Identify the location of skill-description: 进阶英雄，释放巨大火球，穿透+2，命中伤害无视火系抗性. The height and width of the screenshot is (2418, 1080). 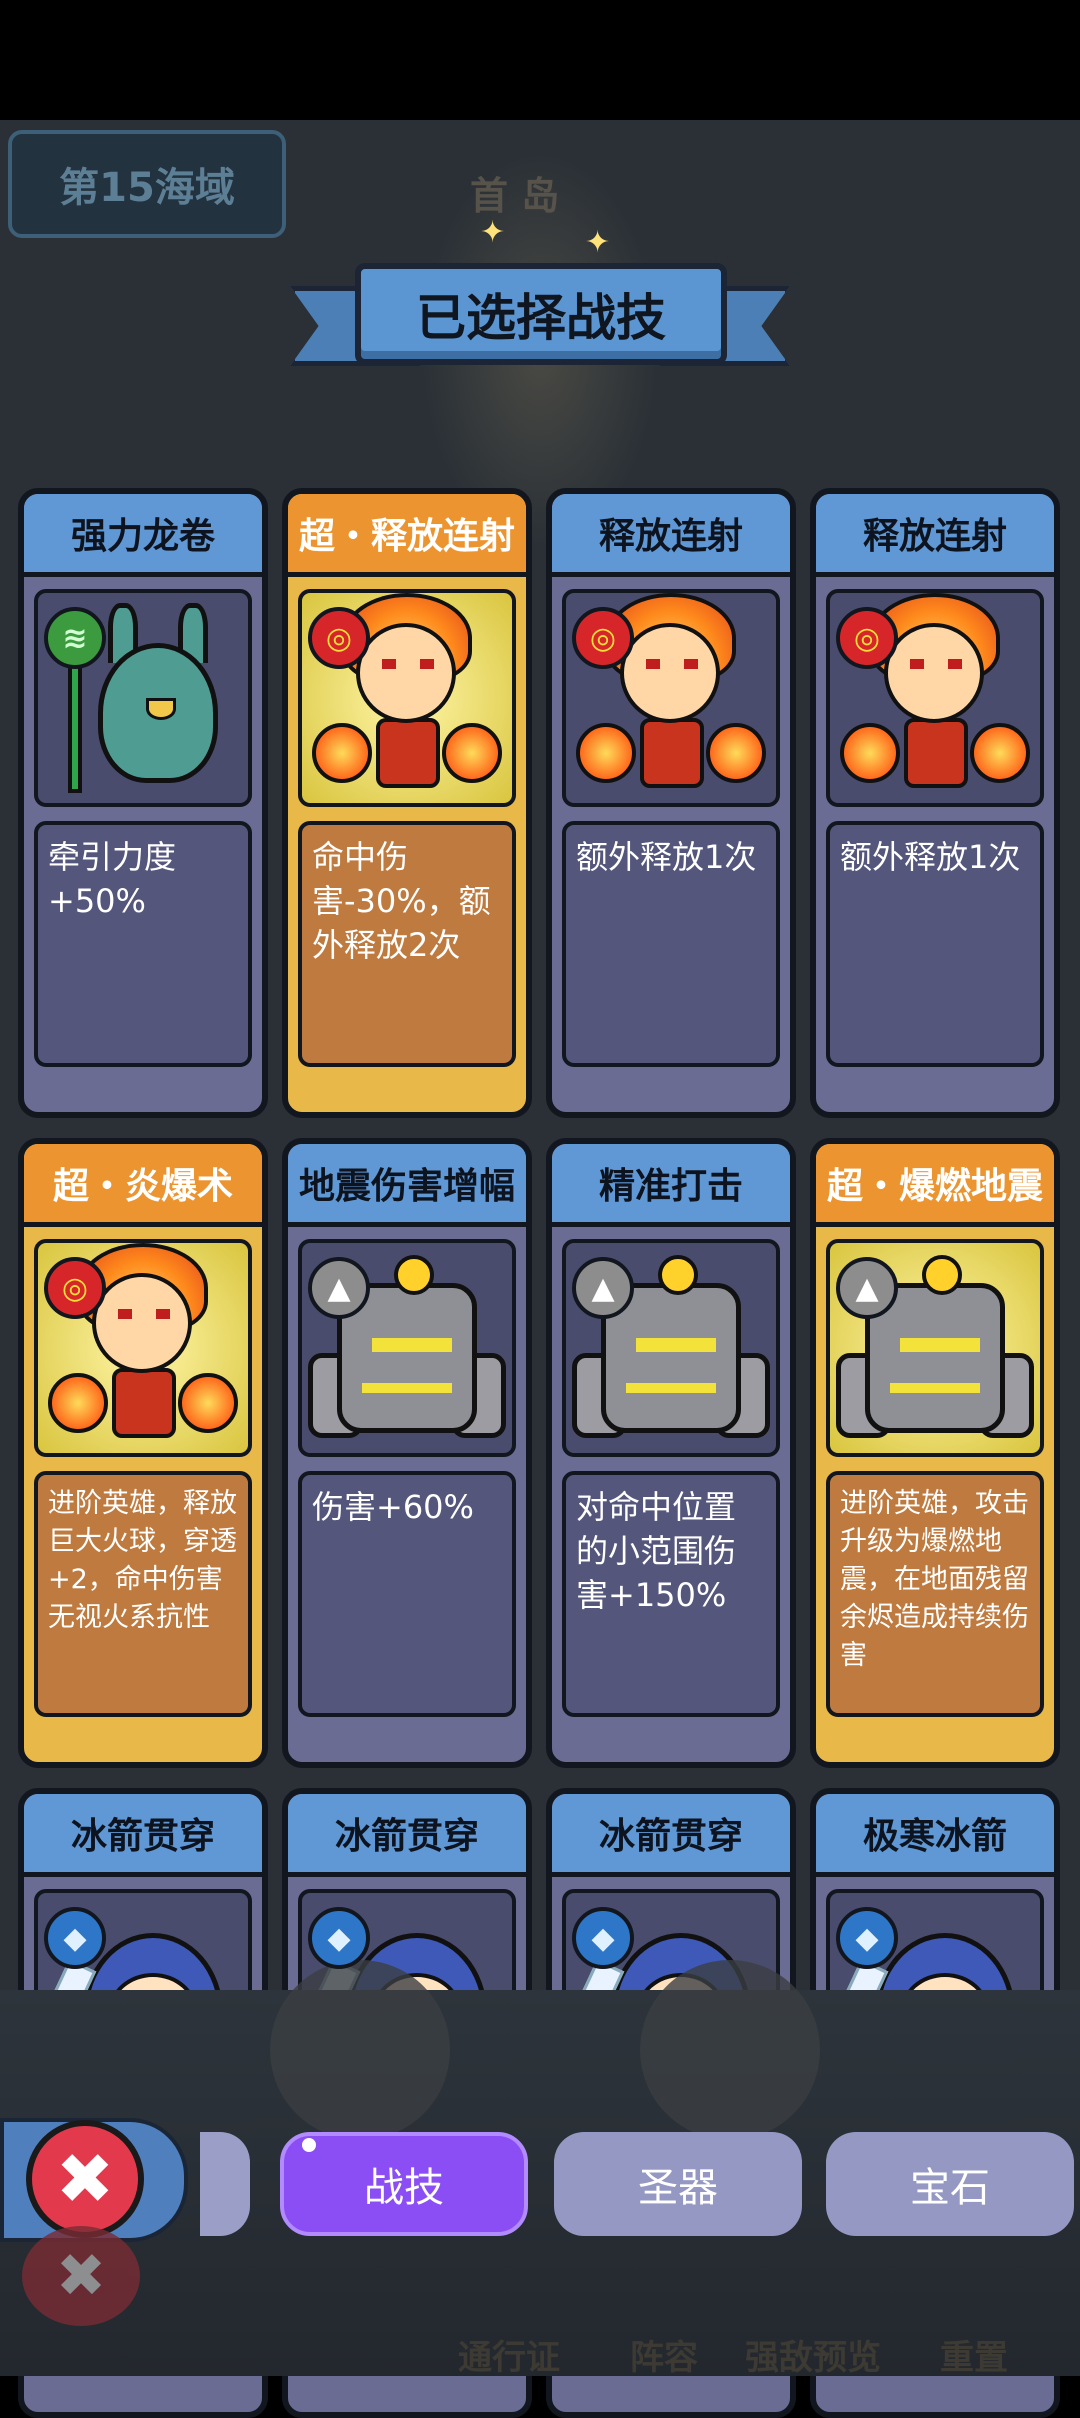
(143, 1594).